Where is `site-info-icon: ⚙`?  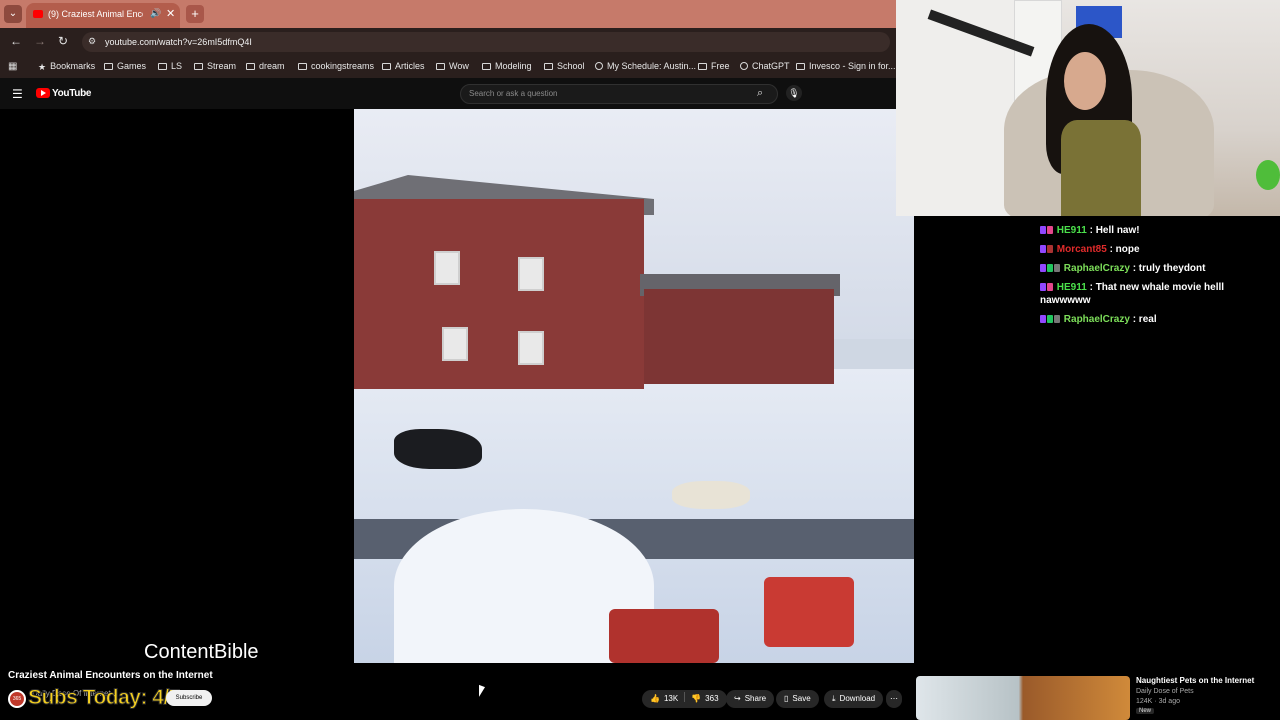
site-info-icon: ⚙ is located at coordinates (92, 41).